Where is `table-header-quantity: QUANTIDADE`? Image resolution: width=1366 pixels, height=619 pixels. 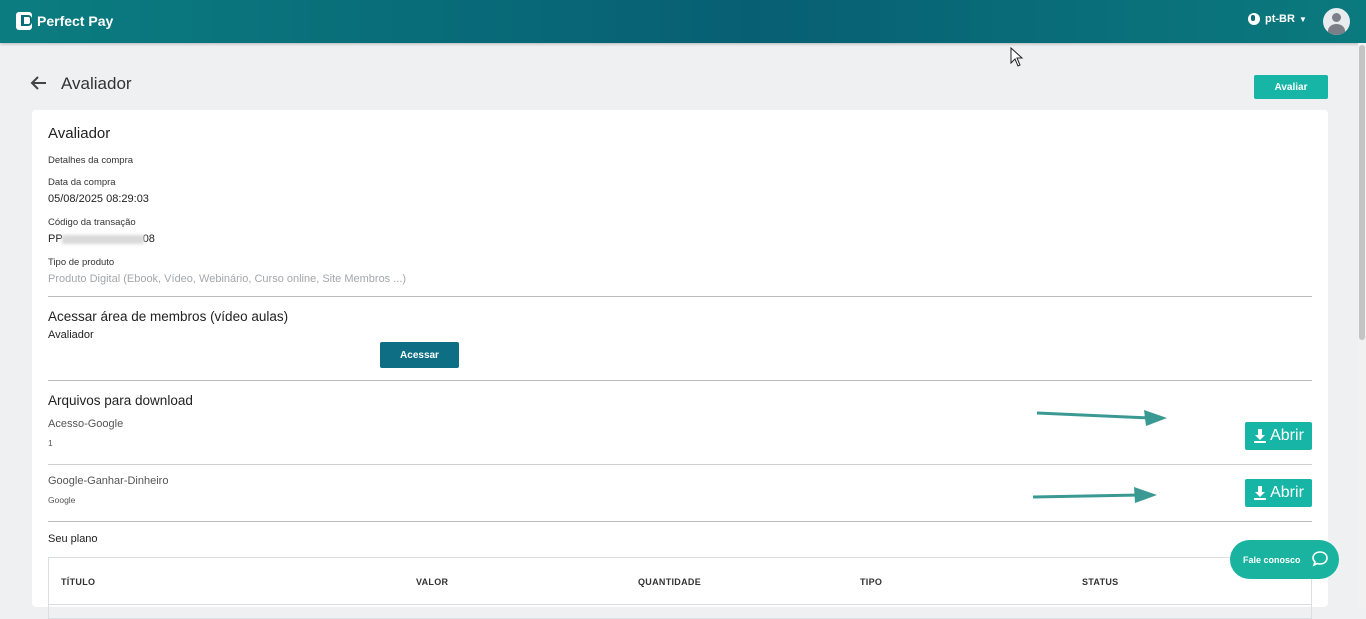
table-header-quantity: QUANTIDADE is located at coordinates (669, 582).